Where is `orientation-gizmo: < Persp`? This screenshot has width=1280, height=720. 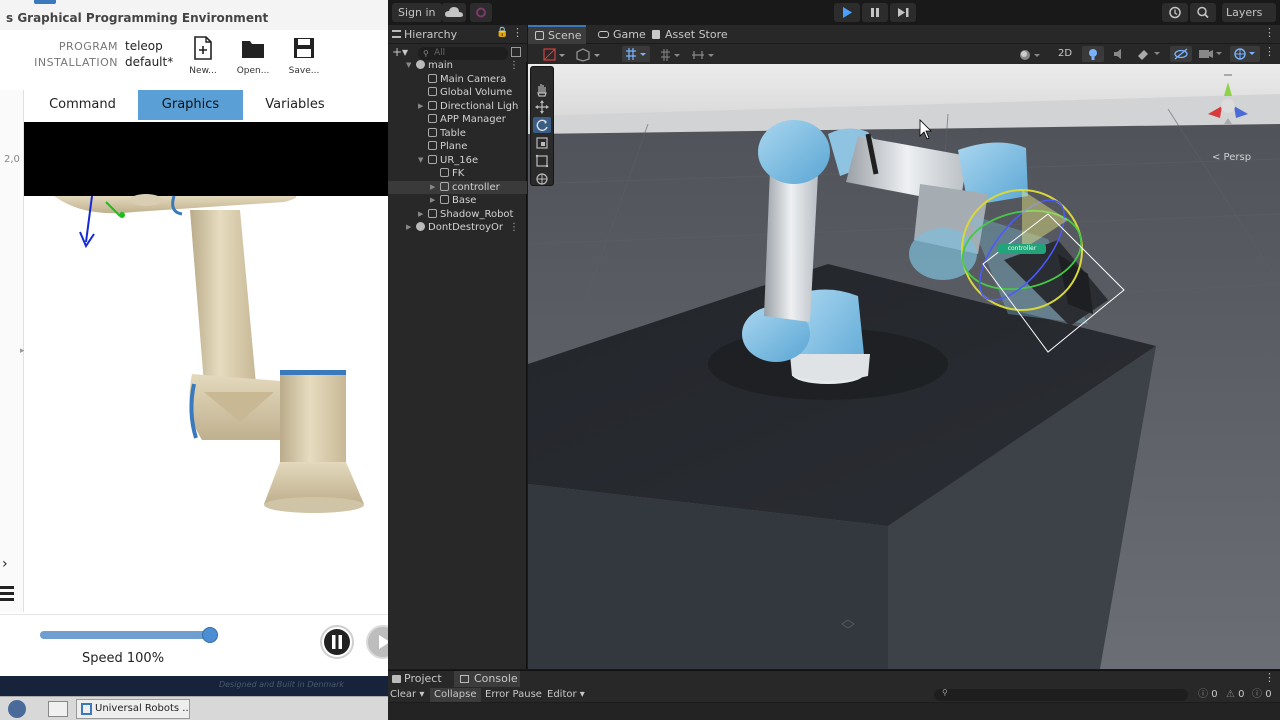 orientation-gizmo: < Persp is located at coordinates (1228, 118).